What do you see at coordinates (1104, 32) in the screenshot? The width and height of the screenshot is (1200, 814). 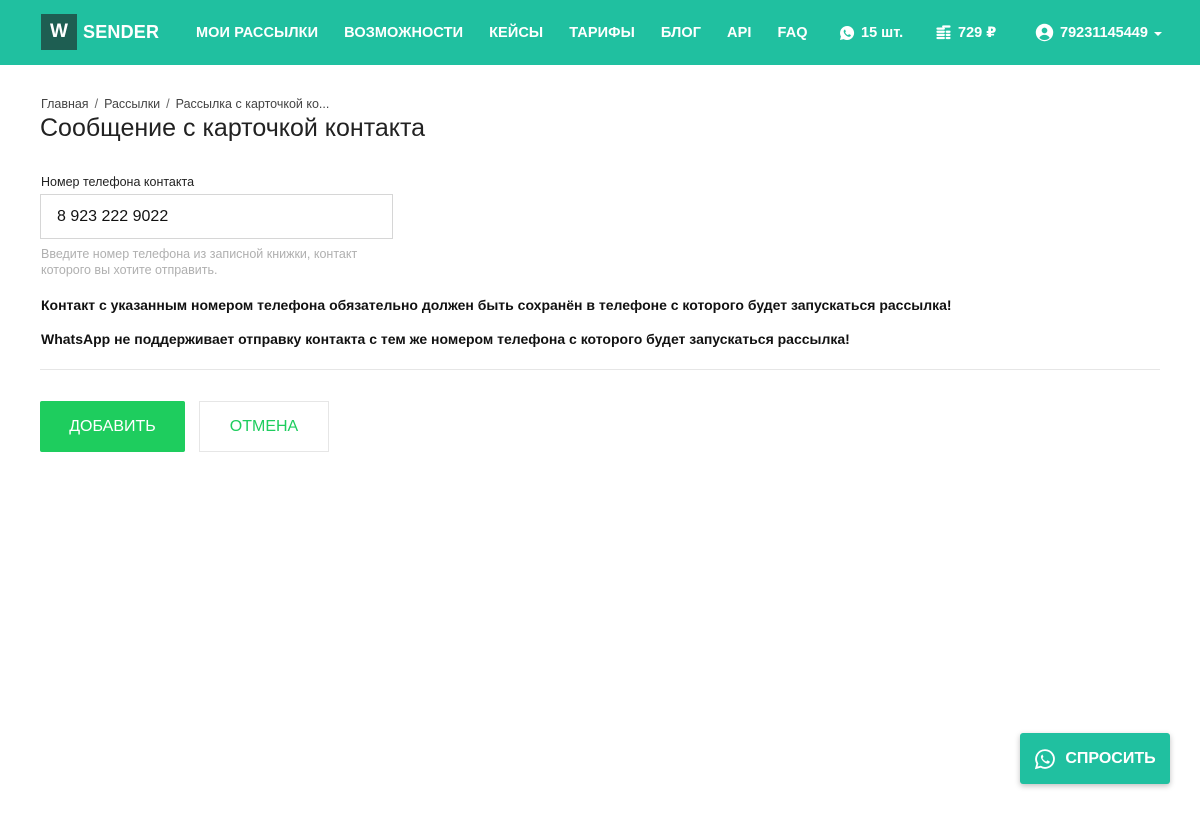 I see `user-phone: 79231145449` at bounding box center [1104, 32].